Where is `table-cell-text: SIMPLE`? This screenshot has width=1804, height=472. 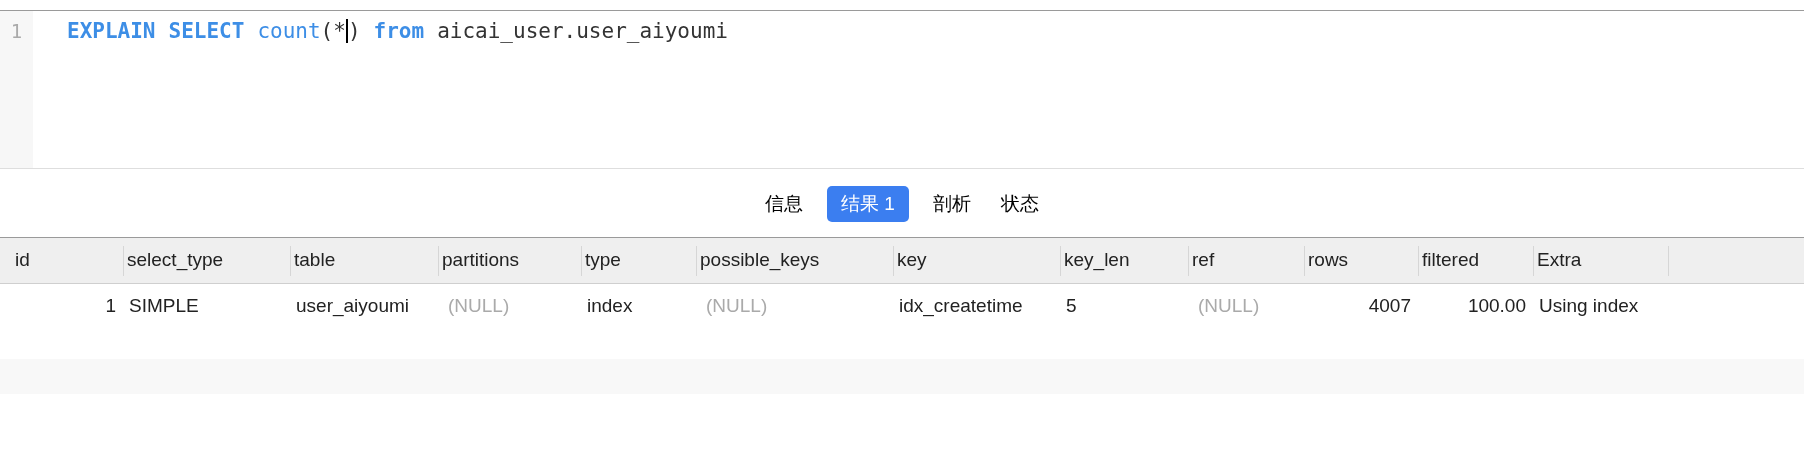
table-cell-text: SIMPLE is located at coordinates (164, 305).